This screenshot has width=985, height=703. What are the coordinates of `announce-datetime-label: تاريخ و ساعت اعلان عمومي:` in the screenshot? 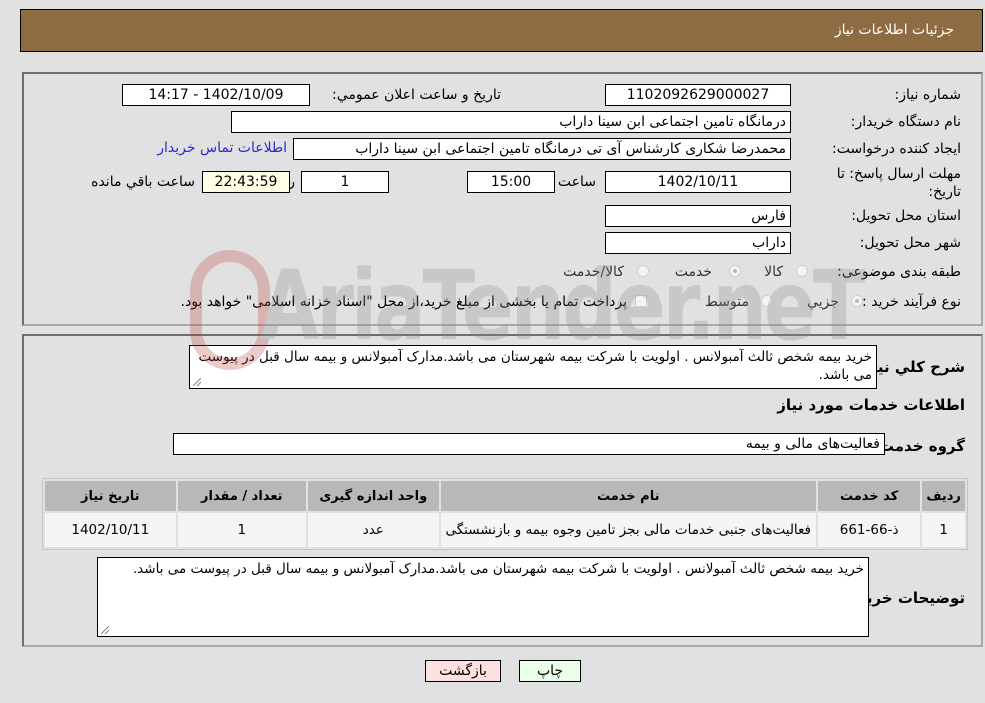 It's located at (416, 95).